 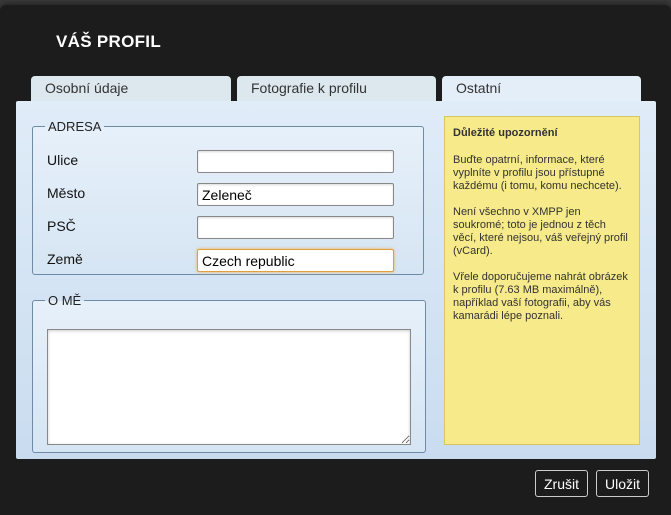 What do you see at coordinates (65, 259) in the screenshot?
I see `country-label: Země` at bounding box center [65, 259].